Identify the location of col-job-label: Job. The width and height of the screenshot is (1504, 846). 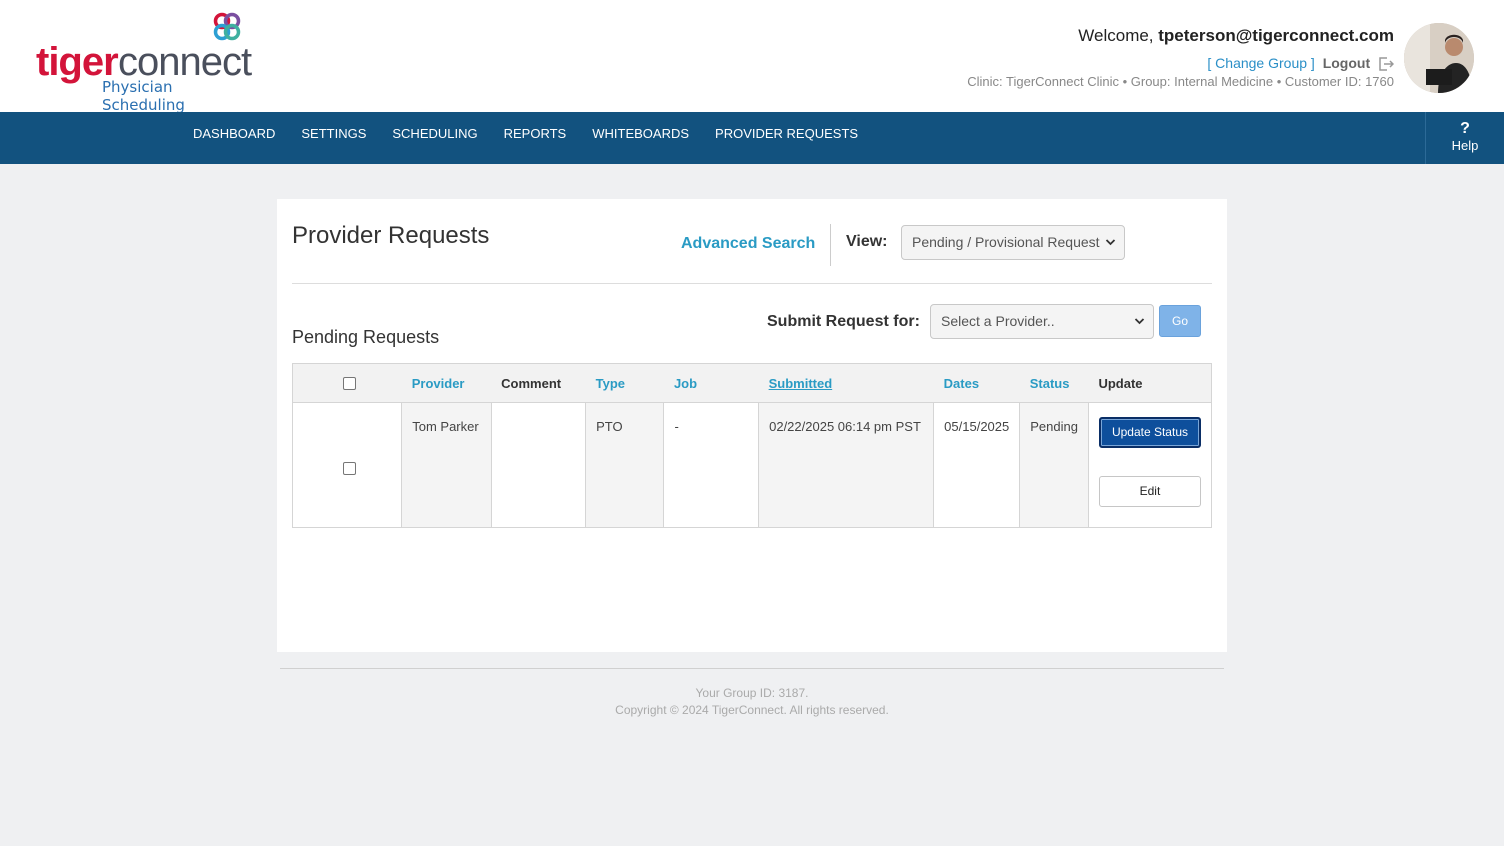
(685, 383).